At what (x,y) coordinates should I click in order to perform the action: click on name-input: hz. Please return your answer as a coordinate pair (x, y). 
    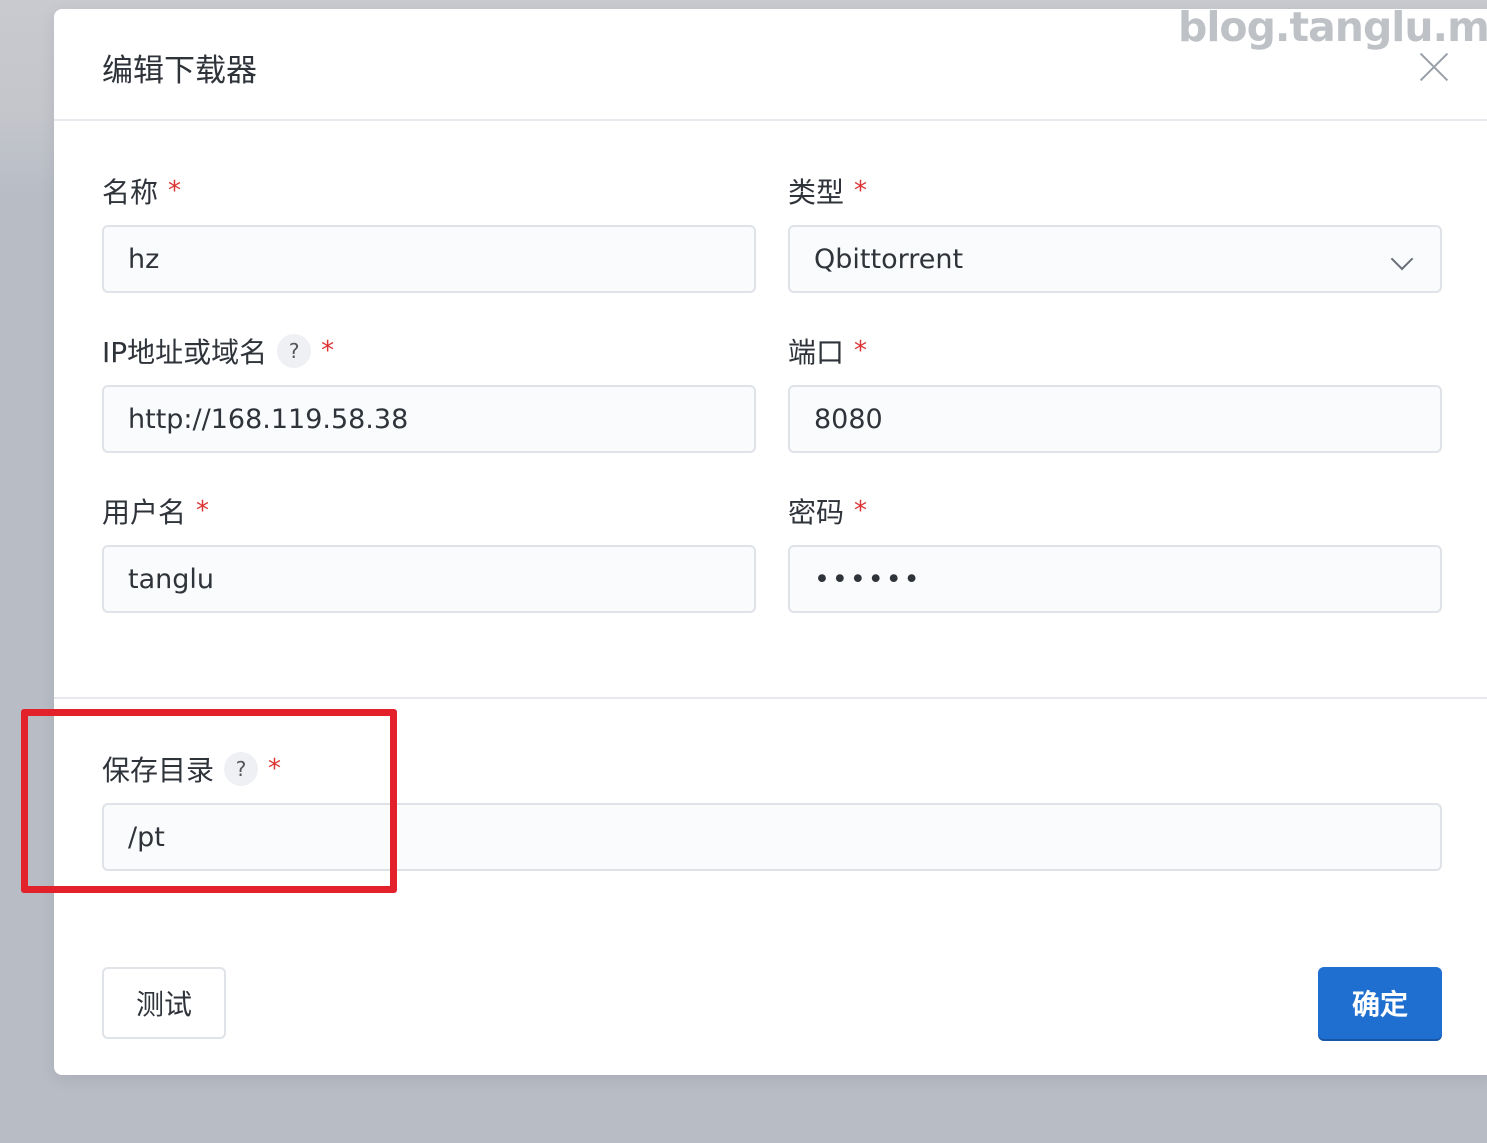
    Looking at the image, I should click on (429, 259).